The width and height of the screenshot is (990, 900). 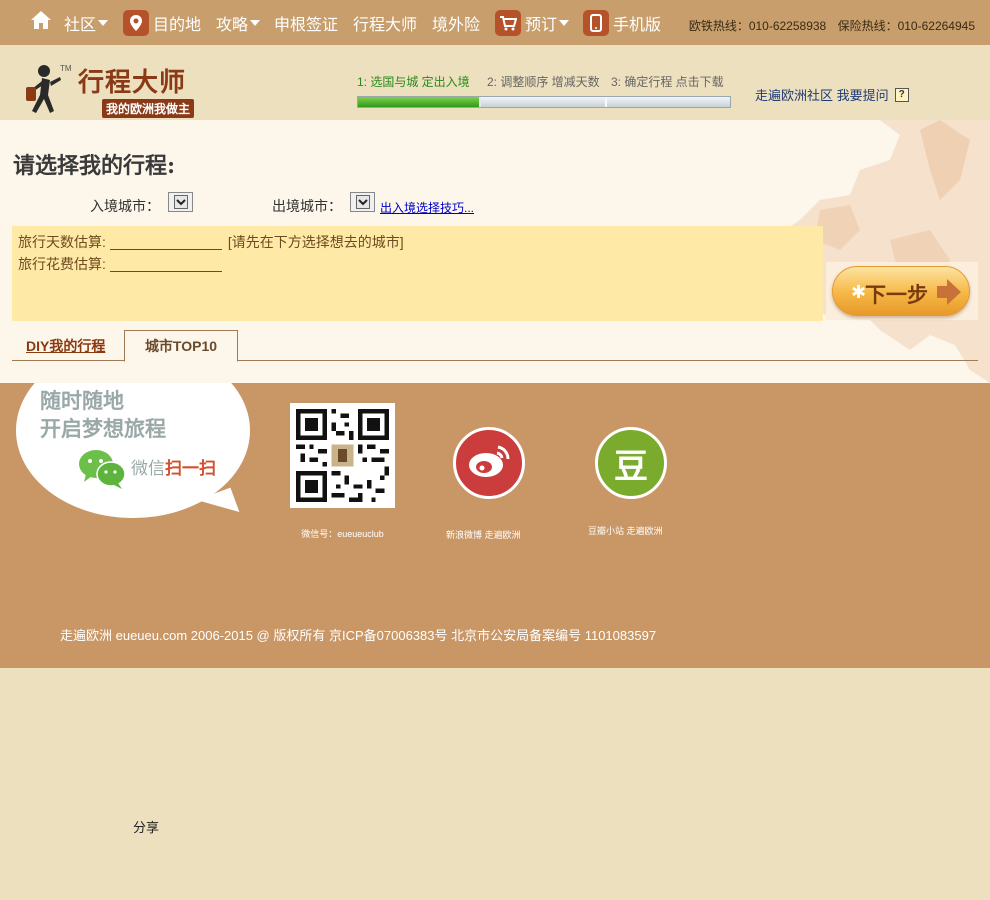 I want to click on bubble-line-2: 开启梦想旅程, so click(x=103, y=429).